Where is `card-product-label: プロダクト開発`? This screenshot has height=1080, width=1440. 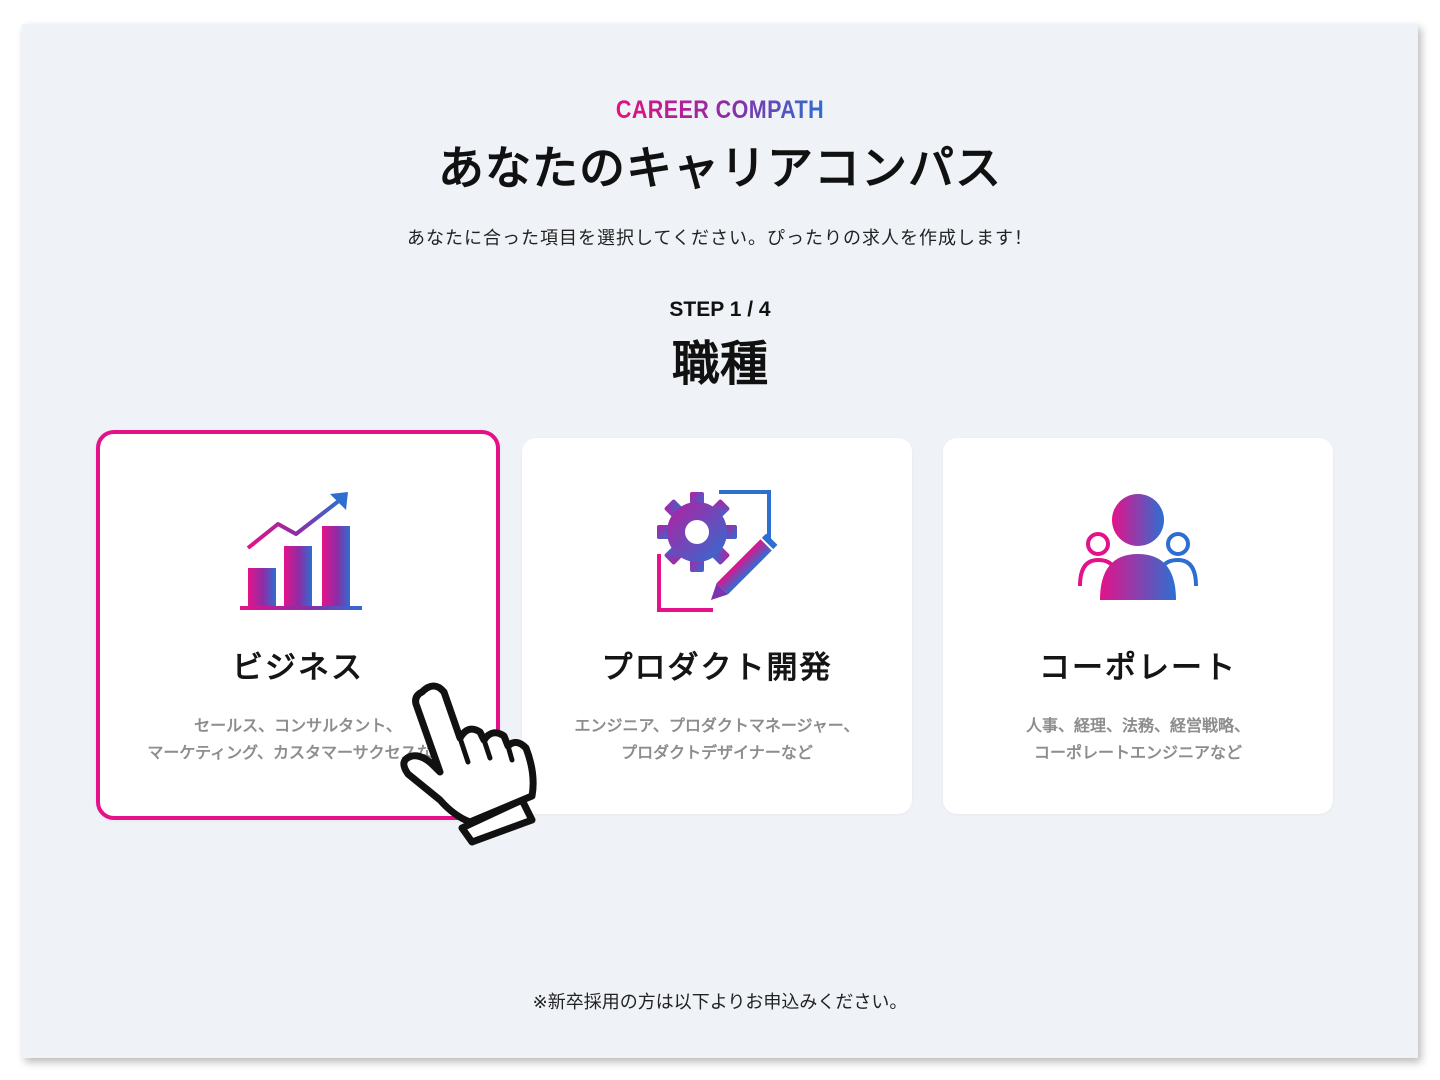 card-product-label: プロダクト開発 is located at coordinates (717, 668).